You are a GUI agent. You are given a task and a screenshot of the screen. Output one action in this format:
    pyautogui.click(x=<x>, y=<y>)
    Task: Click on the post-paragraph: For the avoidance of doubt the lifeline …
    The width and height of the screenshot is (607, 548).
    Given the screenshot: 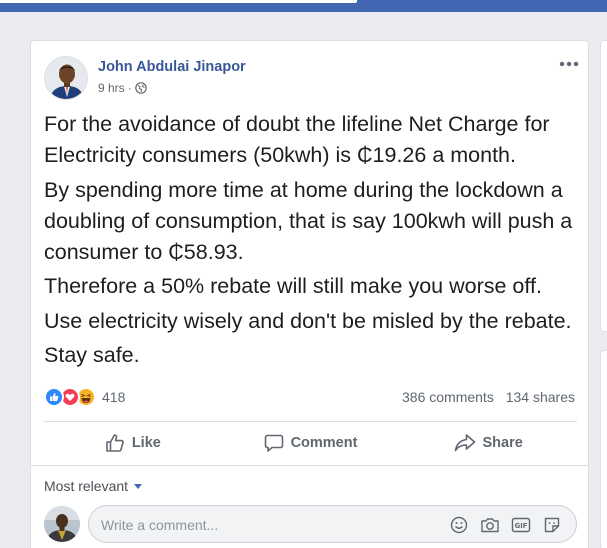 What is the action you would take?
    pyautogui.click(x=297, y=139)
    